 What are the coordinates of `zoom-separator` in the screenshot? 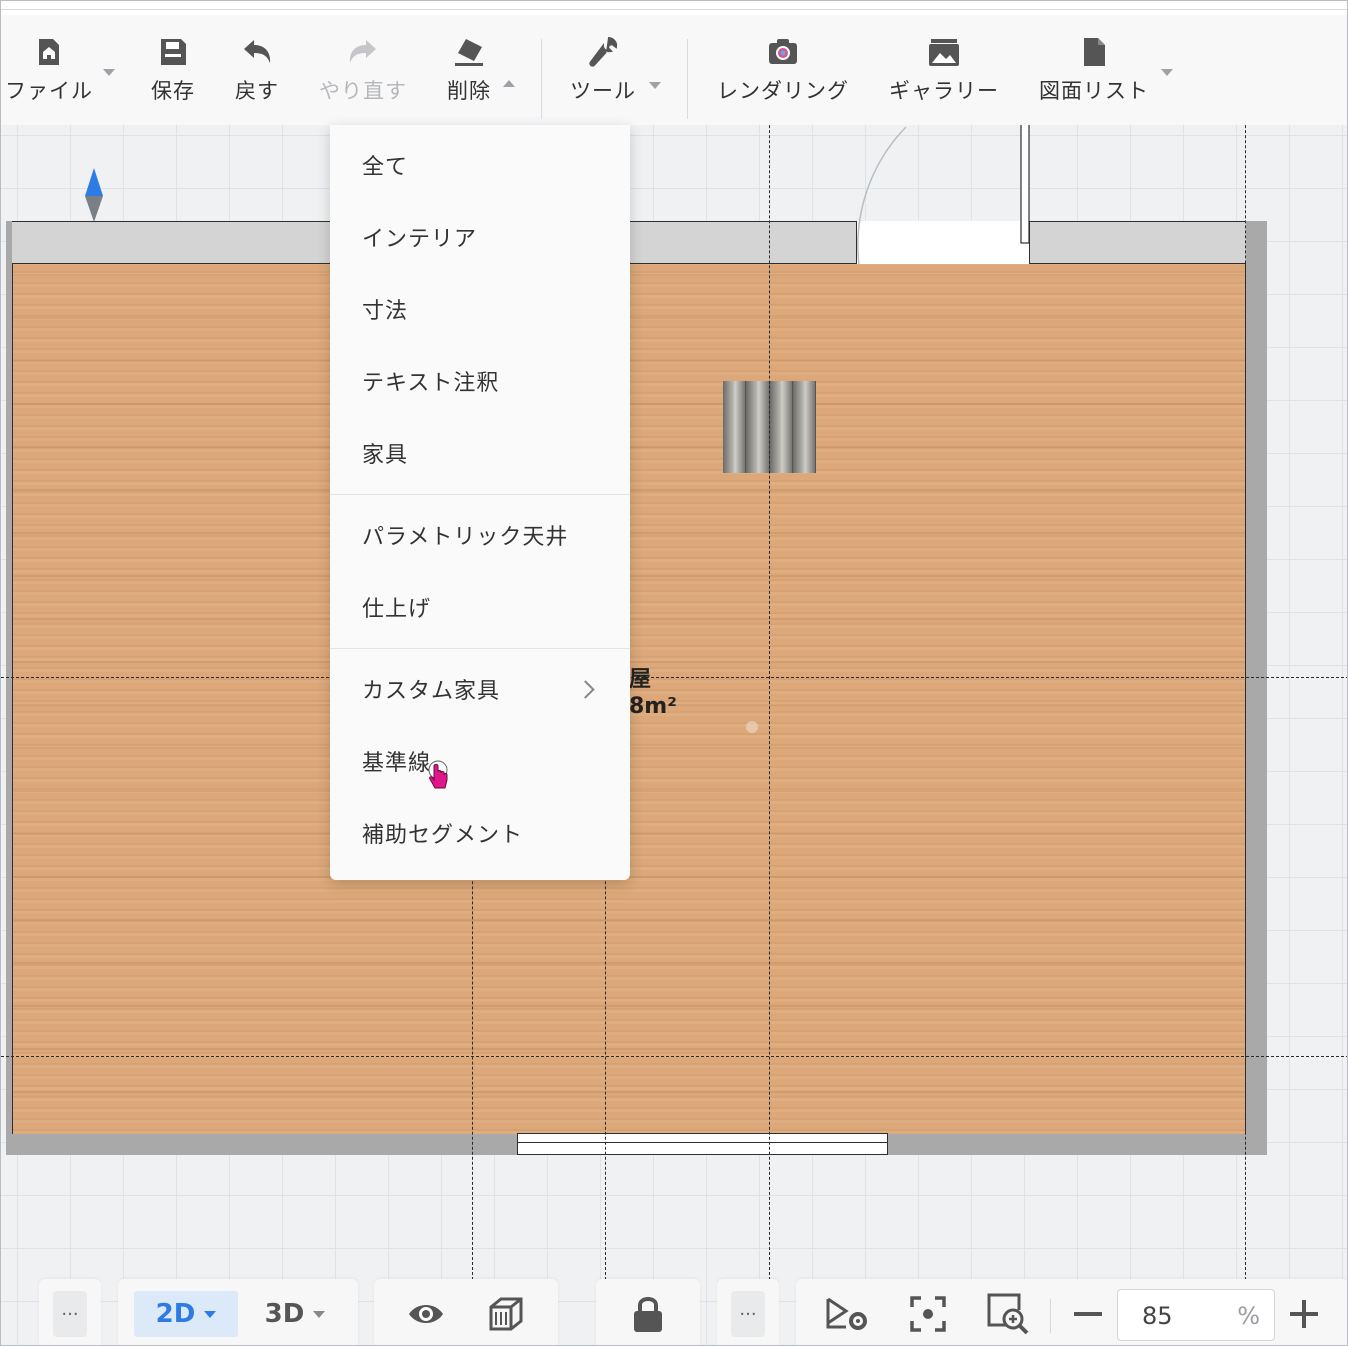 It's located at (1050, 1316).